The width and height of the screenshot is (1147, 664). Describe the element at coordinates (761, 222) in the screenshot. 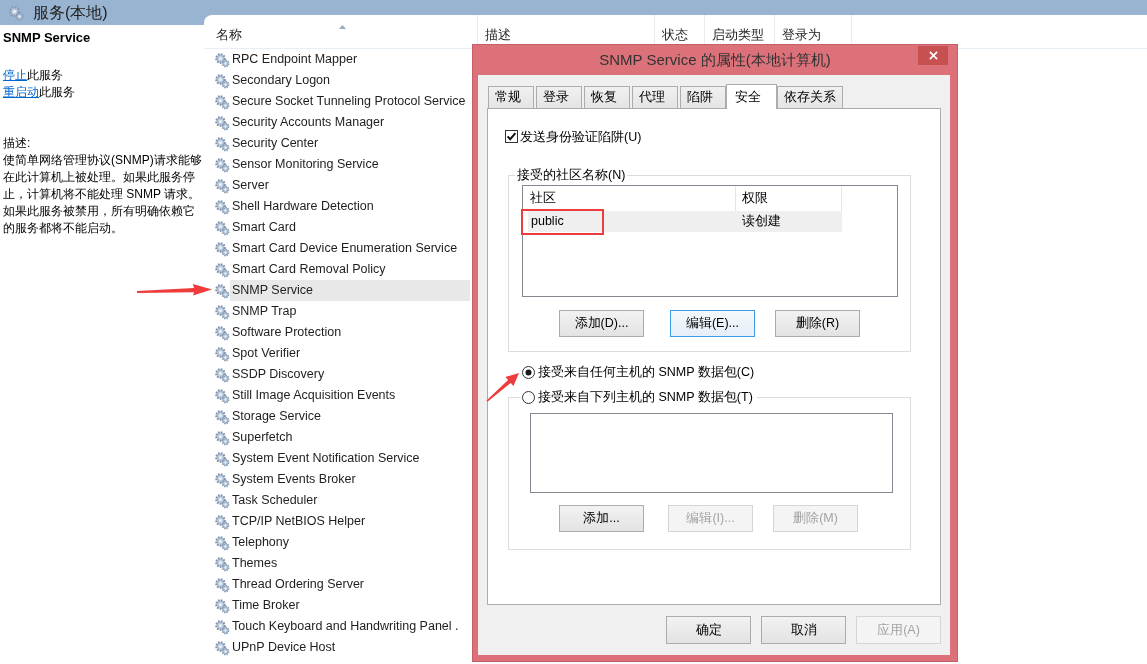

I see `table-cell-text: 读创建` at that location.